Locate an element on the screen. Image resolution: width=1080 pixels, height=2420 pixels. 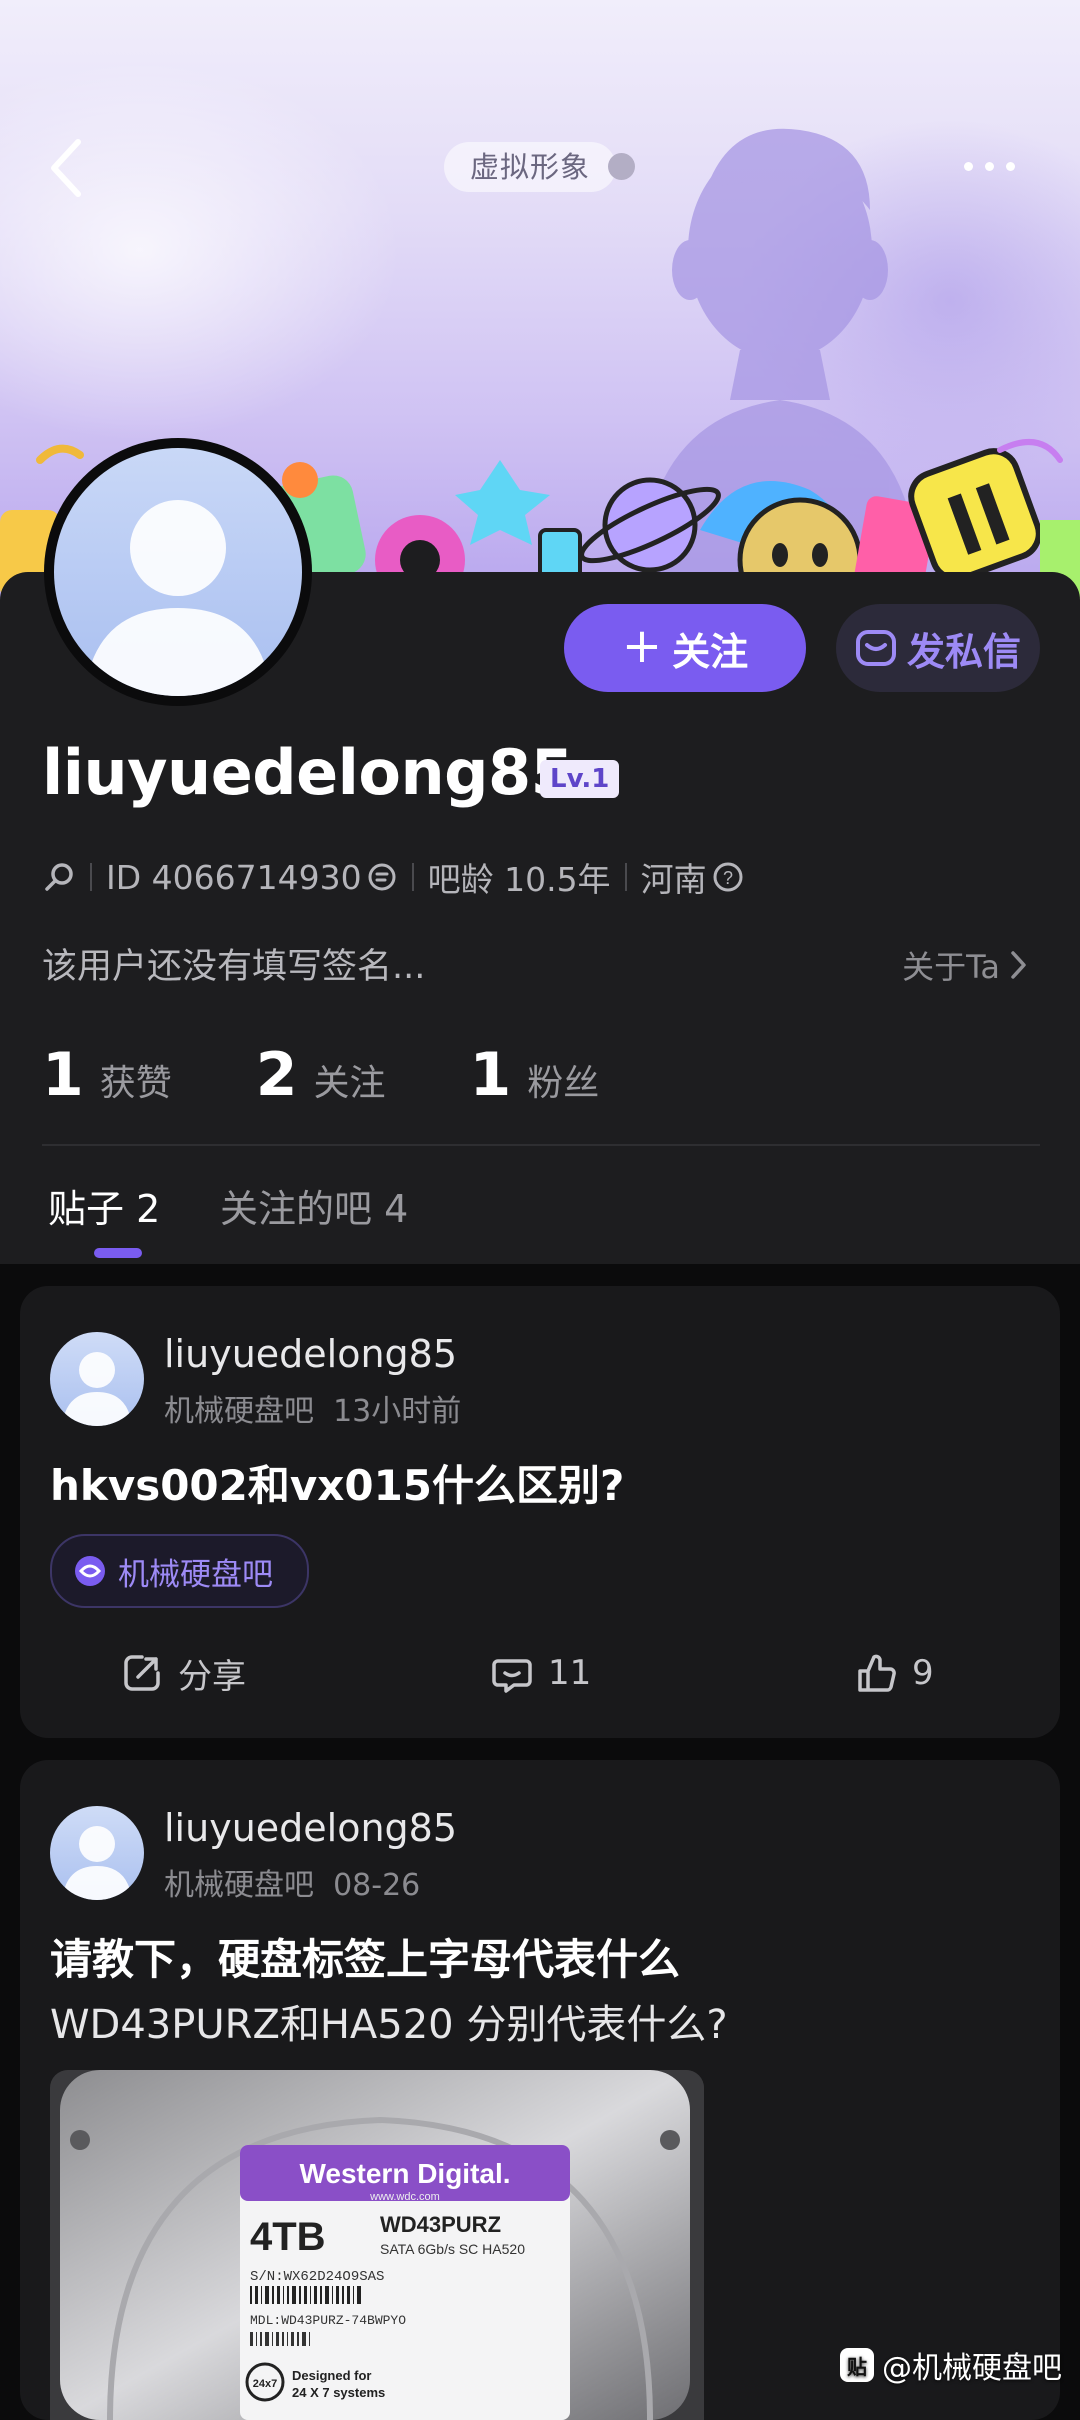
stat-followers: 1 粉丝 is located at coordinates (535, 1075).